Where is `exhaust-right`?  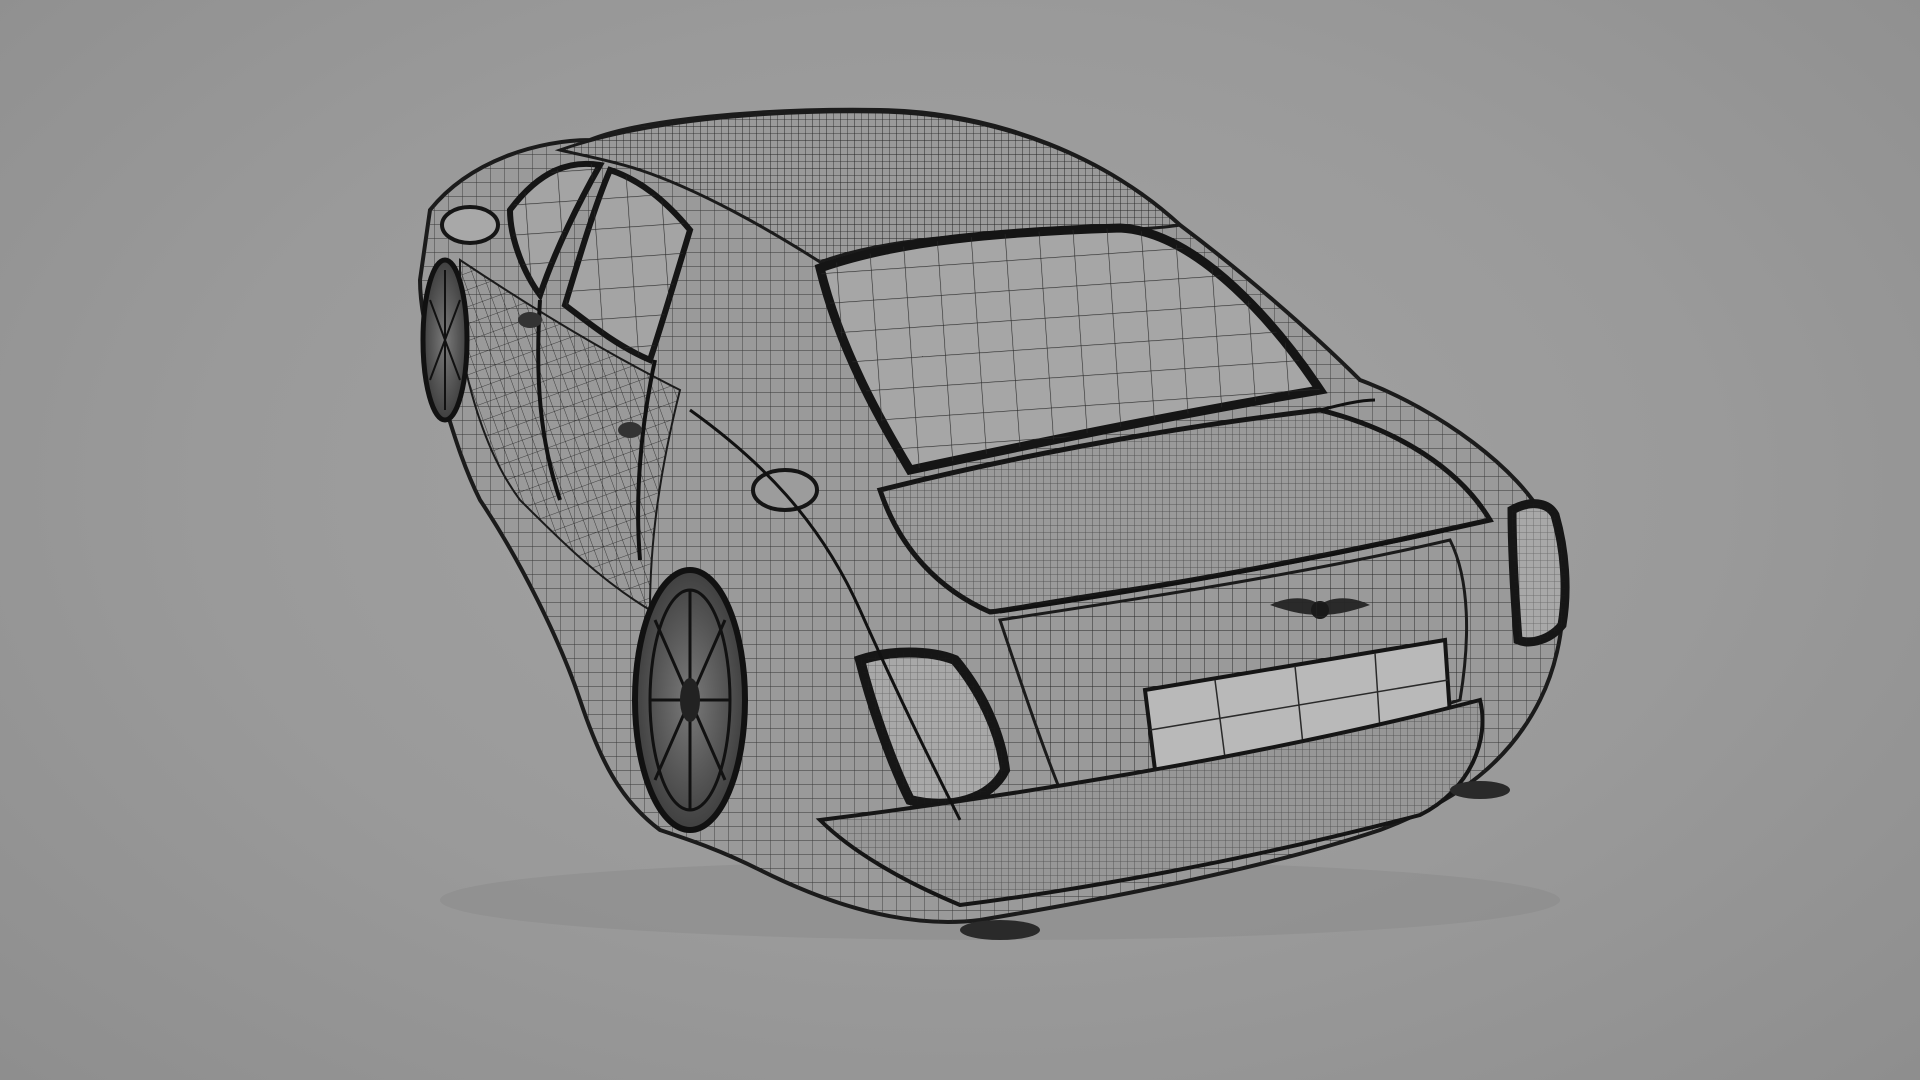
exhaust-right is located at coordinates (1480, 790).